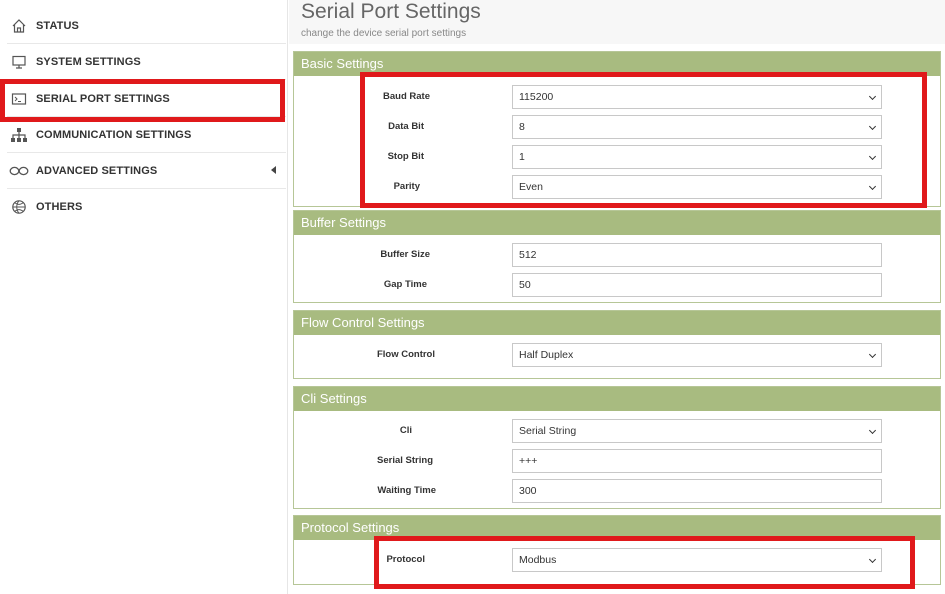 The image size is (945, 594). Describe the element at coordinates (146, 207) in the screenshot. I see `sidebar-item-others: OTHERS` at that location.